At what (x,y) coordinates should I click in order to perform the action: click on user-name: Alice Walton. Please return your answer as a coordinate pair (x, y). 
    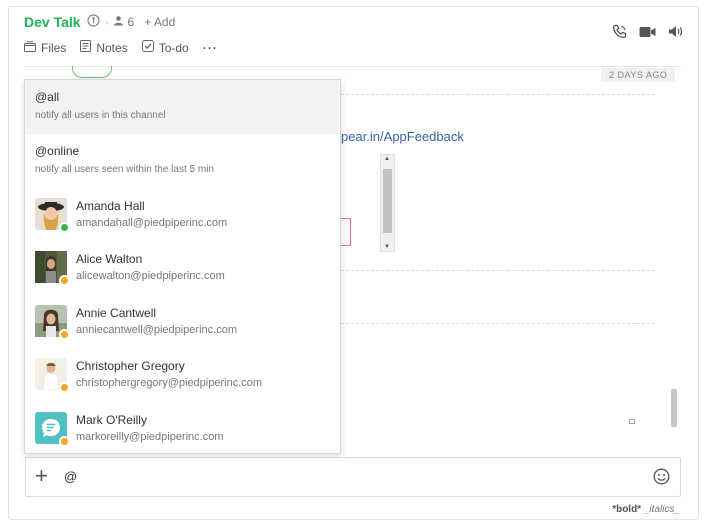
    Looking at the image, I should click on (109, 259).